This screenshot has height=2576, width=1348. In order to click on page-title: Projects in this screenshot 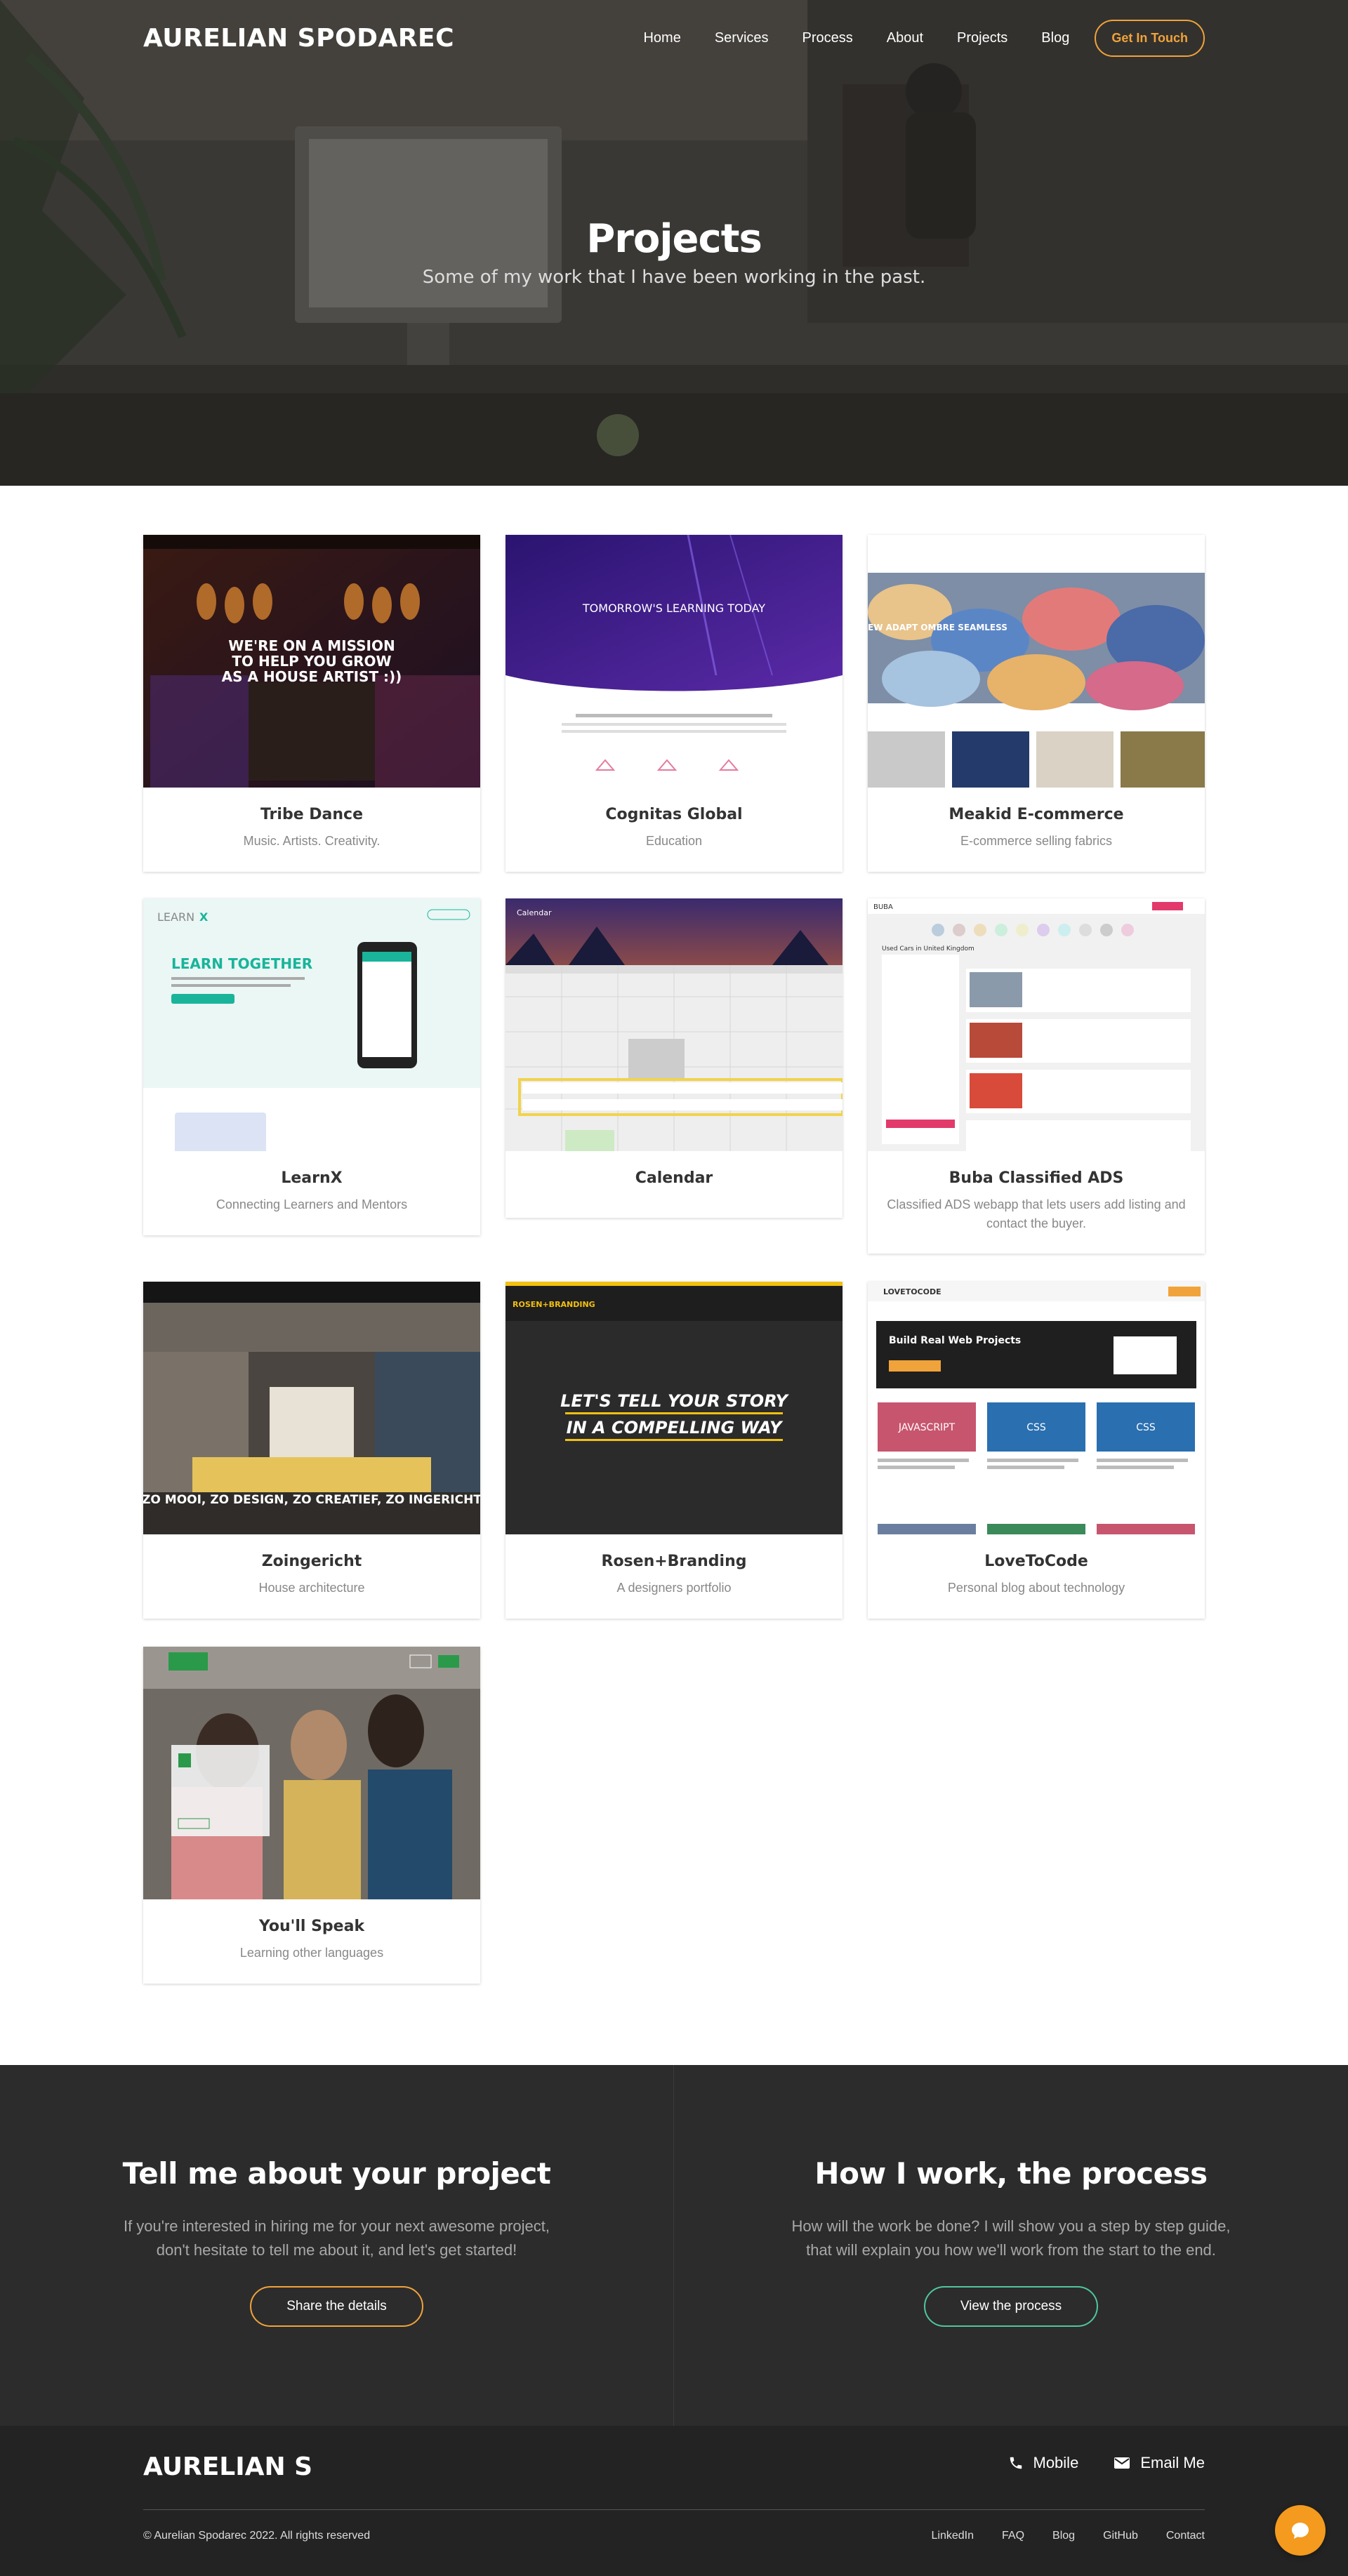, I will do `click(674, 239)`.